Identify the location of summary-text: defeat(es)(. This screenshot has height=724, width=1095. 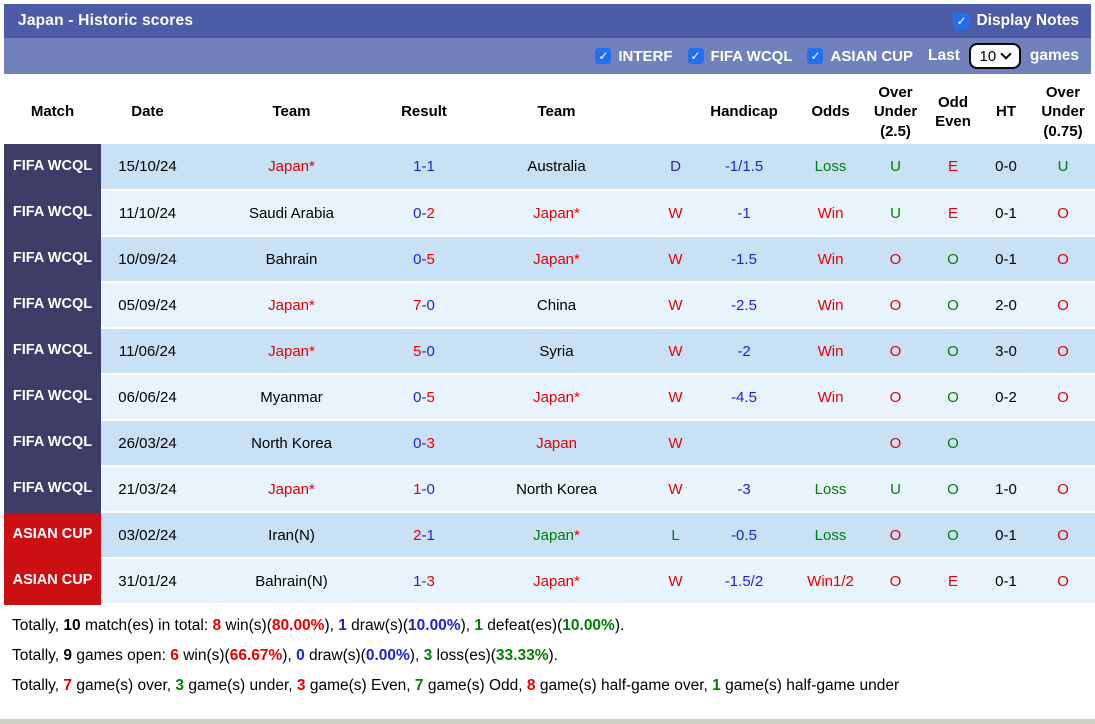
(523, 625).